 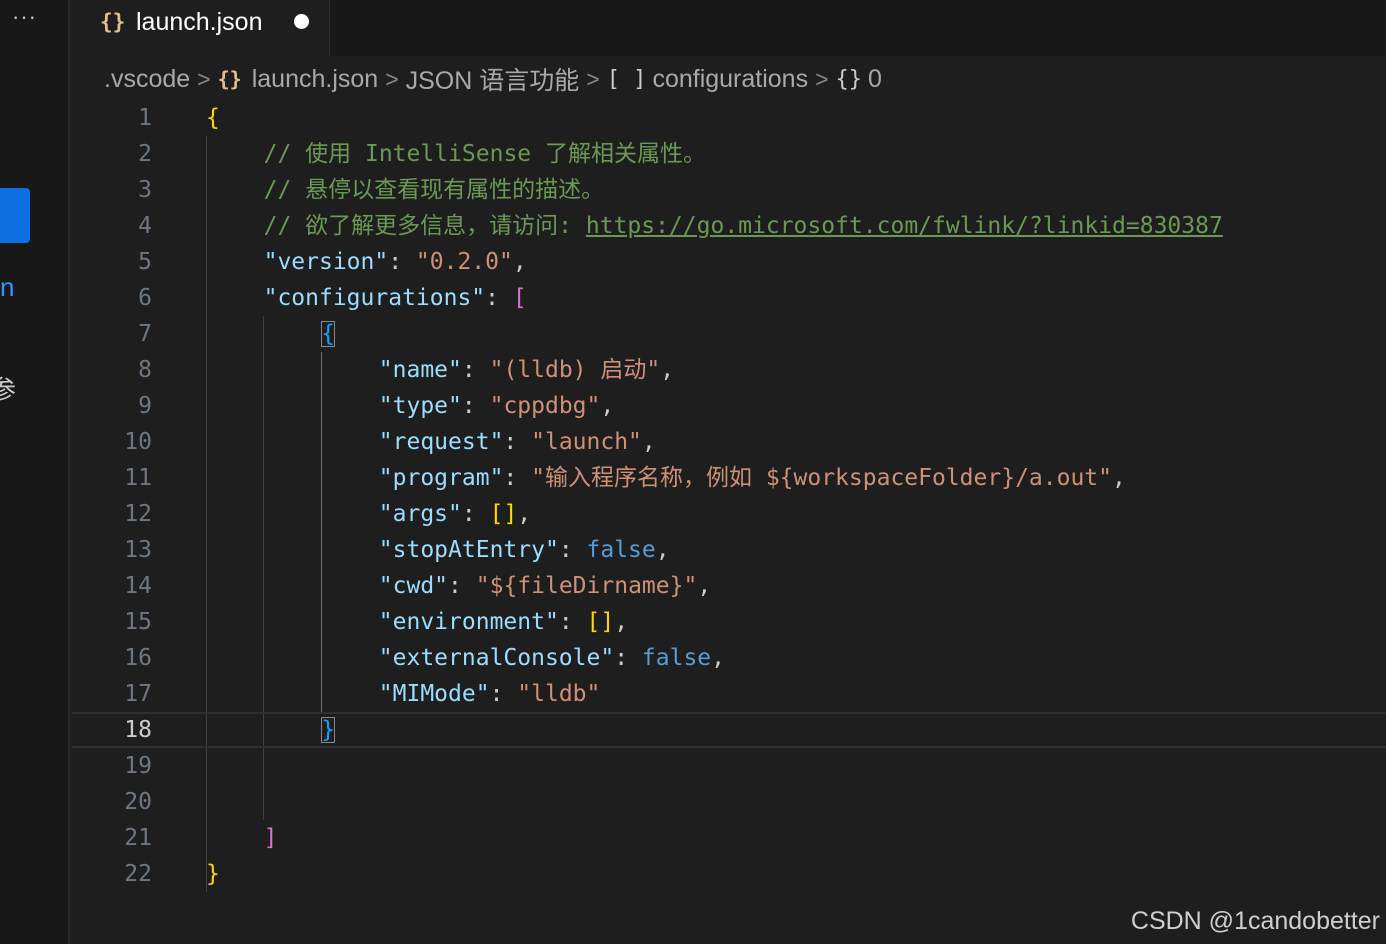 I want to click on code-content: "type": "cppdbg",, so click(x=496, y=406).